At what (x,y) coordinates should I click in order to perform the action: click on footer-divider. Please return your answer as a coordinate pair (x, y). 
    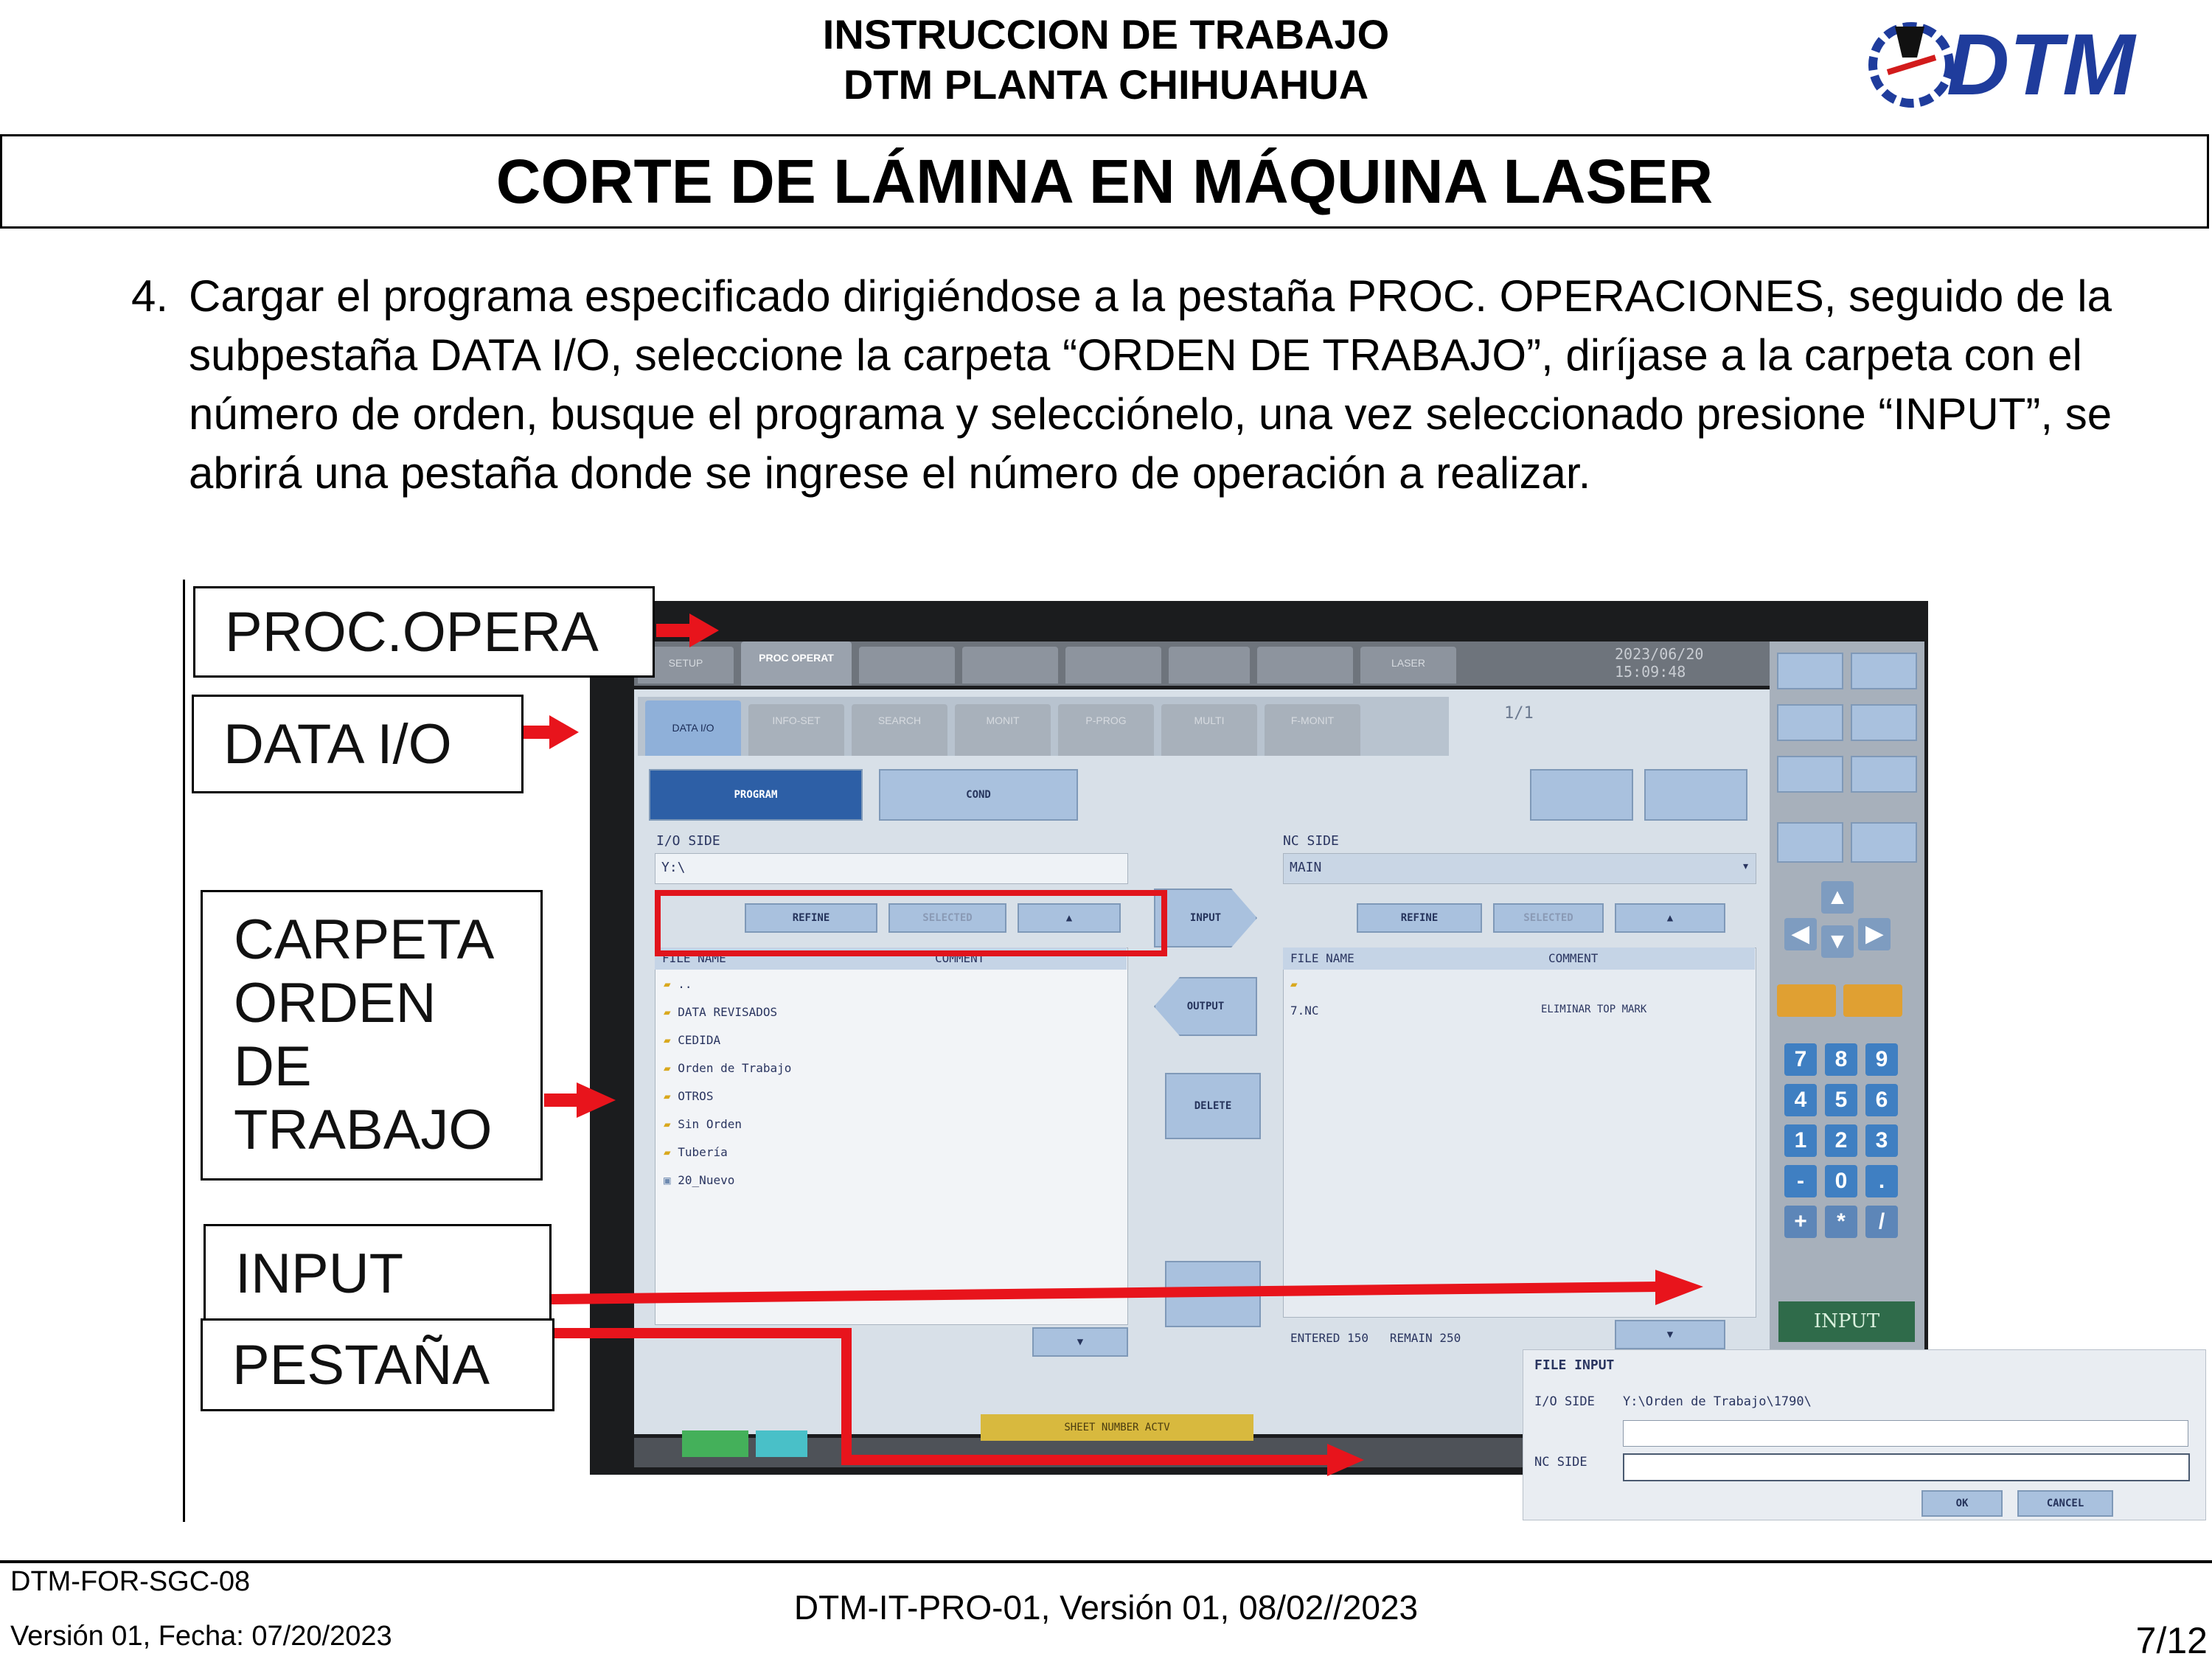
    Looking at the image, I should click on (1106, 1561).